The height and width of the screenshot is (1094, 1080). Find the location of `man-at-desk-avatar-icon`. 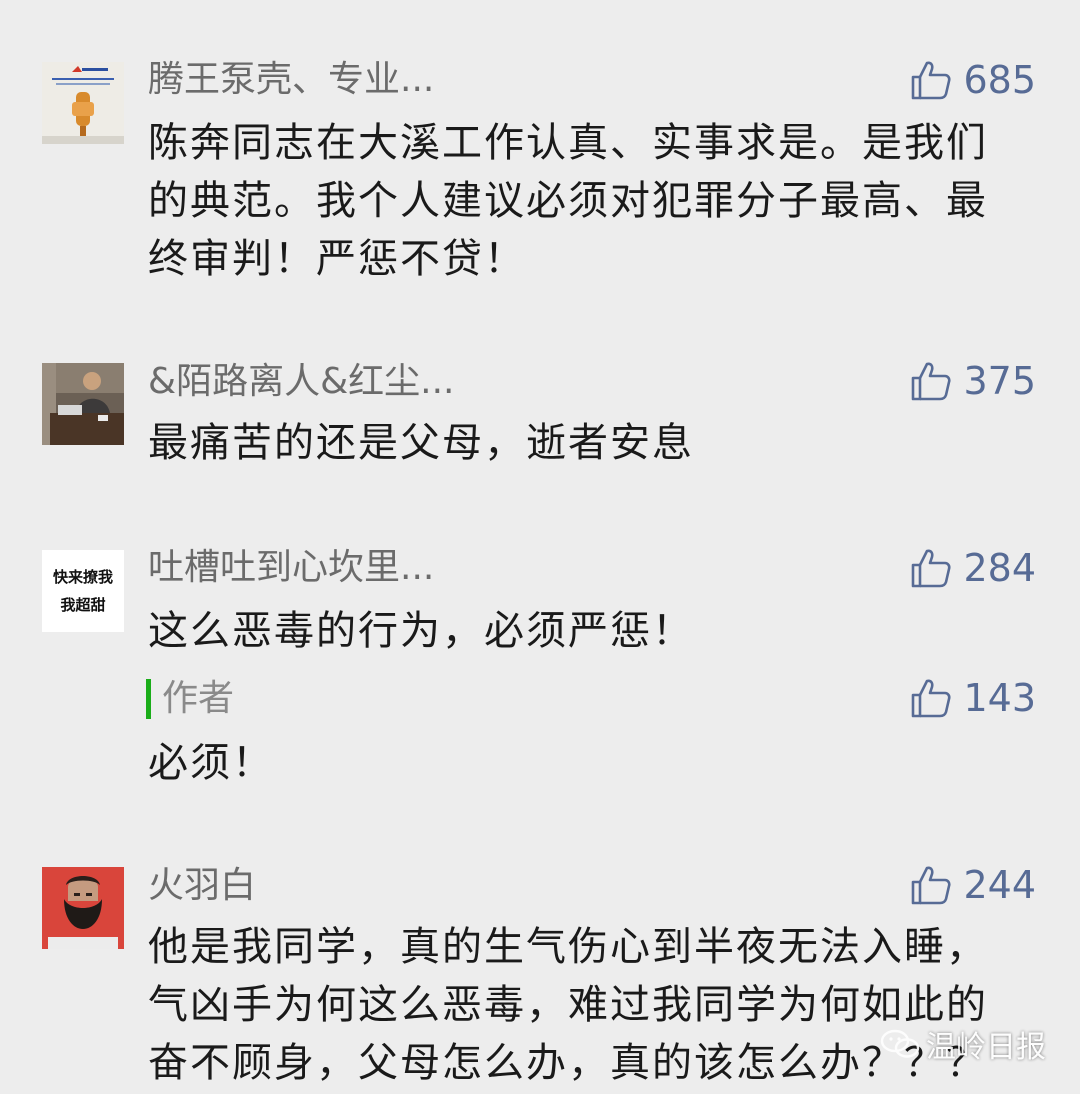

man-at-desk-avatar-icon is located at coordinates (83, 404).